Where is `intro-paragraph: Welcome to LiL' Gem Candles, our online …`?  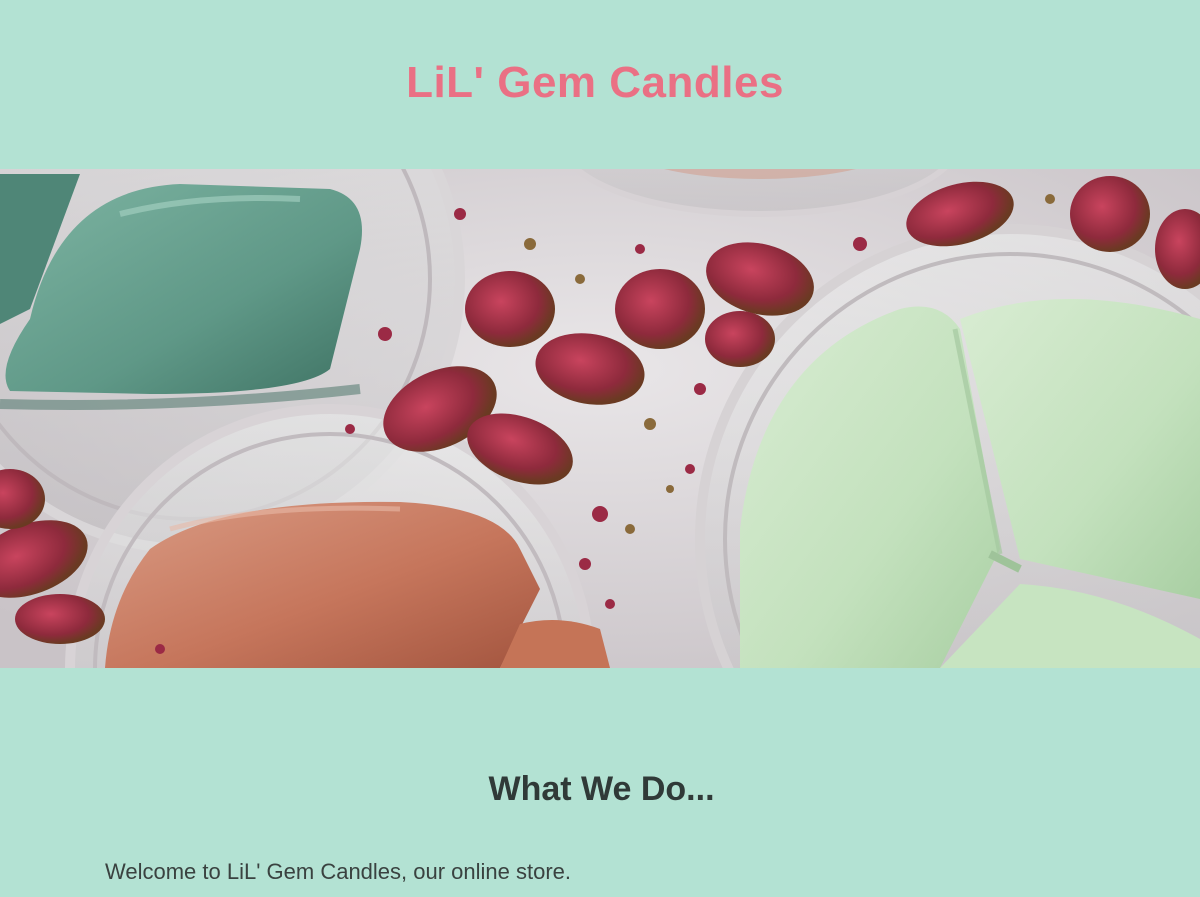 intro-paragraph: Welcome to LiL' Gem Candles, our online … is located at coordinates (338, 871).